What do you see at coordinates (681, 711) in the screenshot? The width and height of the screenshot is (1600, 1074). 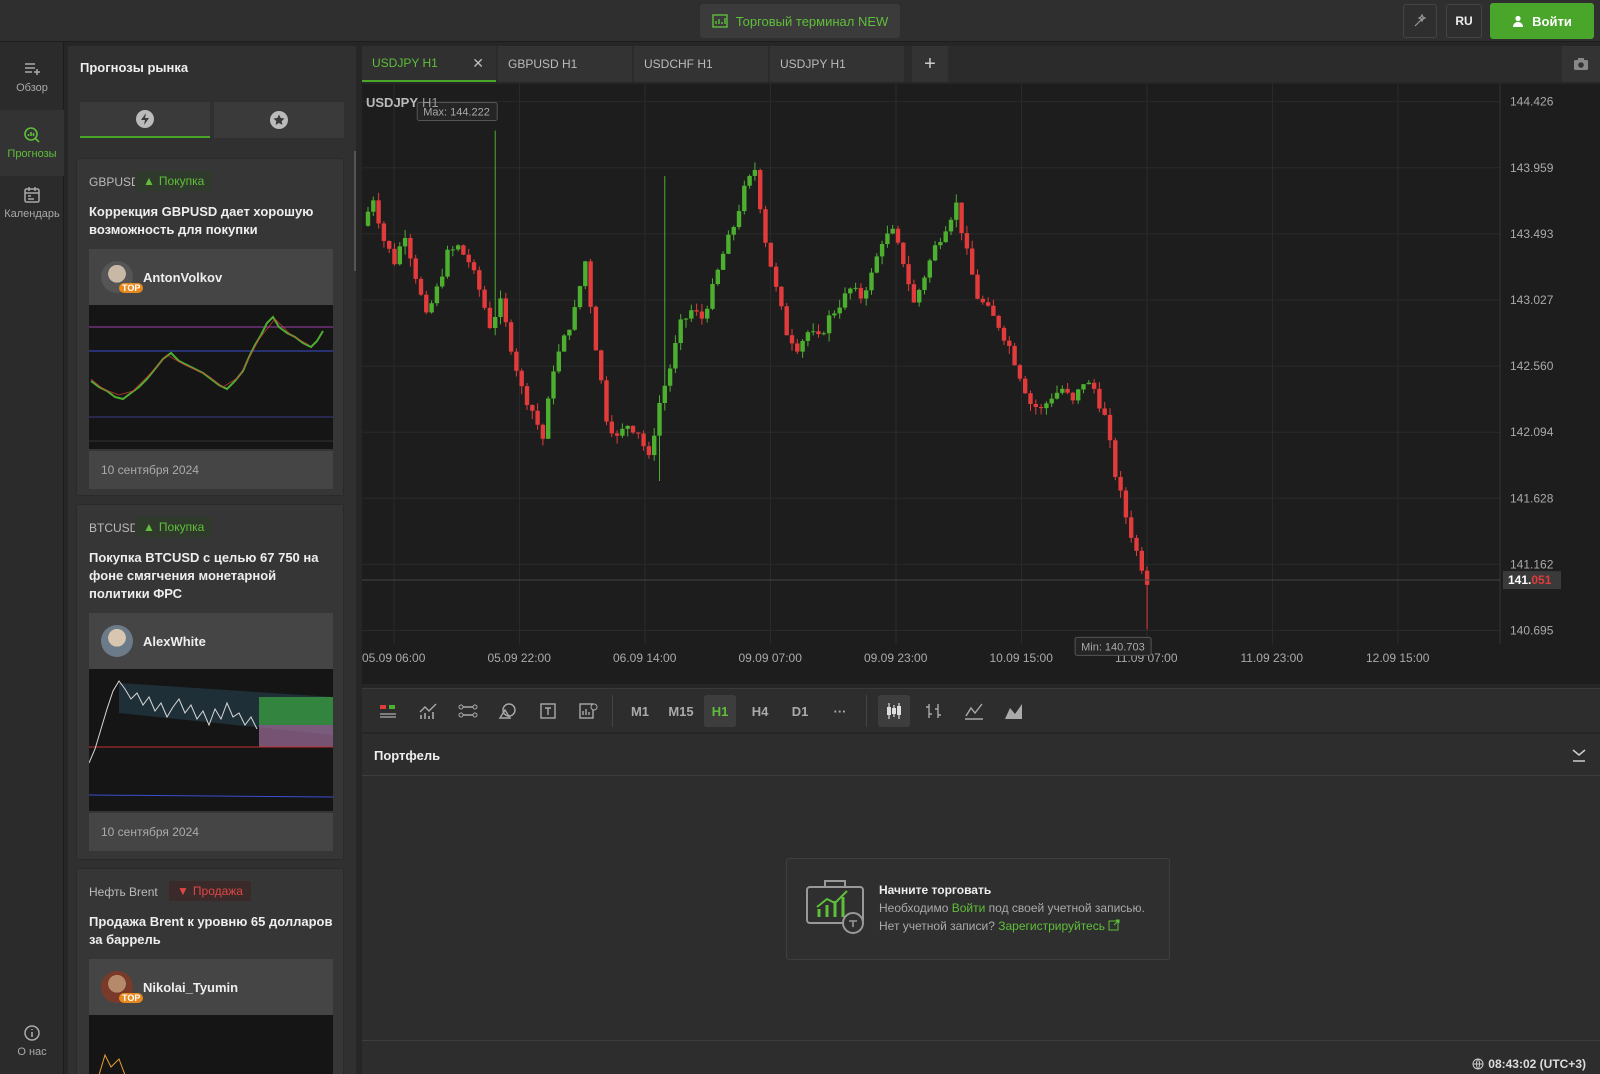 I see `tf-m15-button: M15` at bounding box center [681, 711].